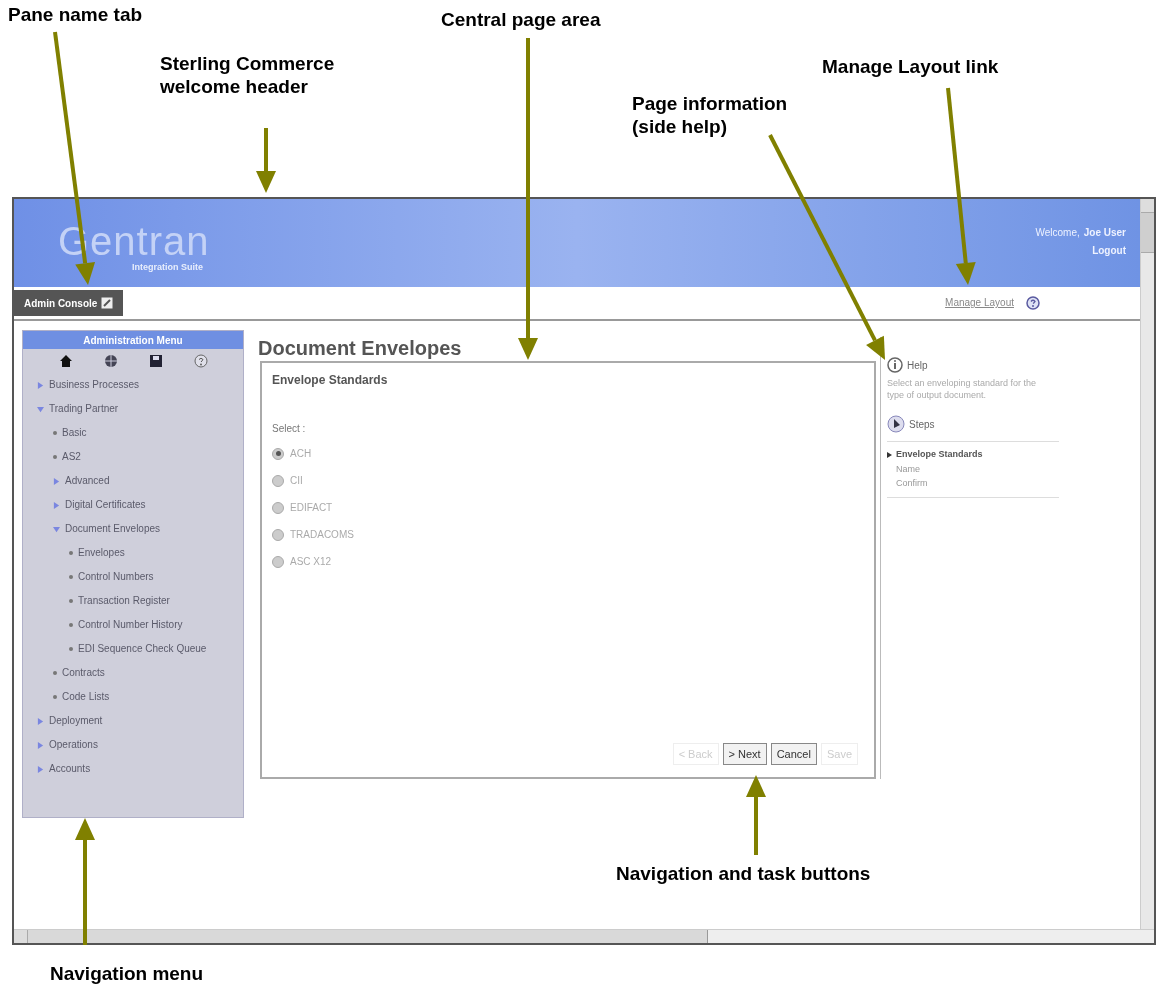  What do you see at coordinates (584, 936) in the screenshot?
I see `horizontal-scrollbar` at bounding box center [584, 936].